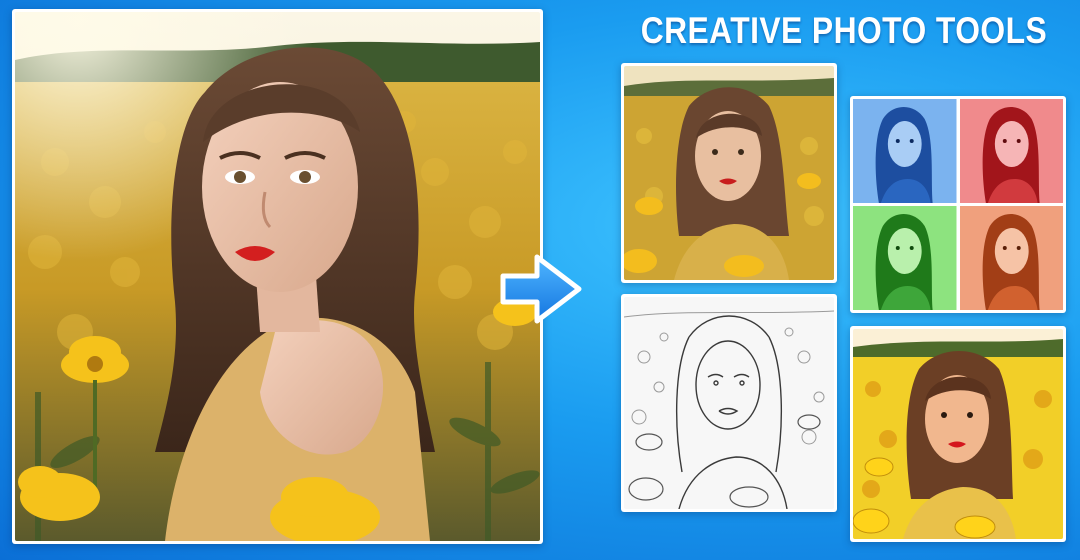 The width and height of the screenshot is (1080, 560). I want to click on oil-painting-effect, so click(729, 173).